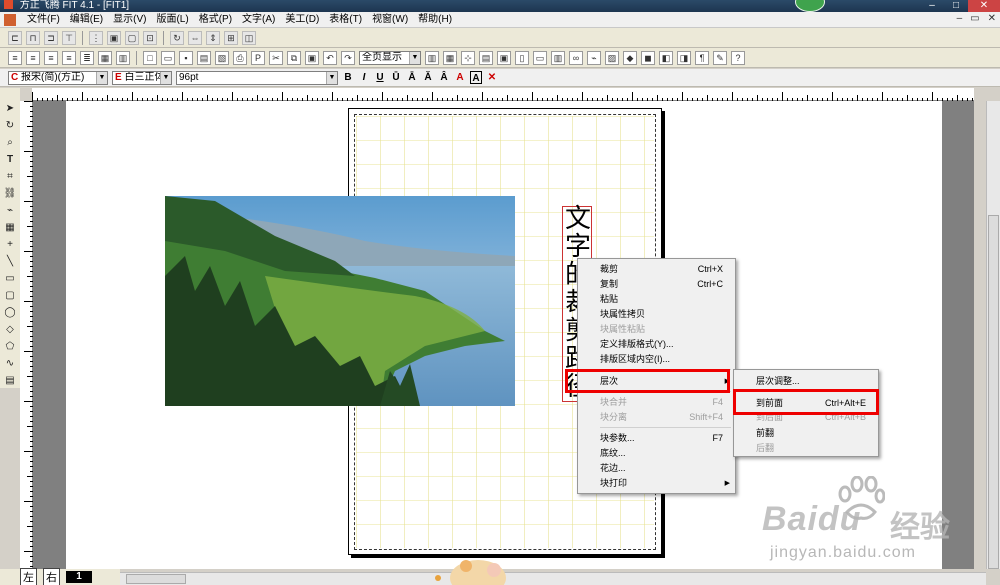 This screenshot has width=1000, height=585. Describe the element at coordinates (10, 142) in the screenshot. I see `zoom-tool-icon: ⌕` at that location.